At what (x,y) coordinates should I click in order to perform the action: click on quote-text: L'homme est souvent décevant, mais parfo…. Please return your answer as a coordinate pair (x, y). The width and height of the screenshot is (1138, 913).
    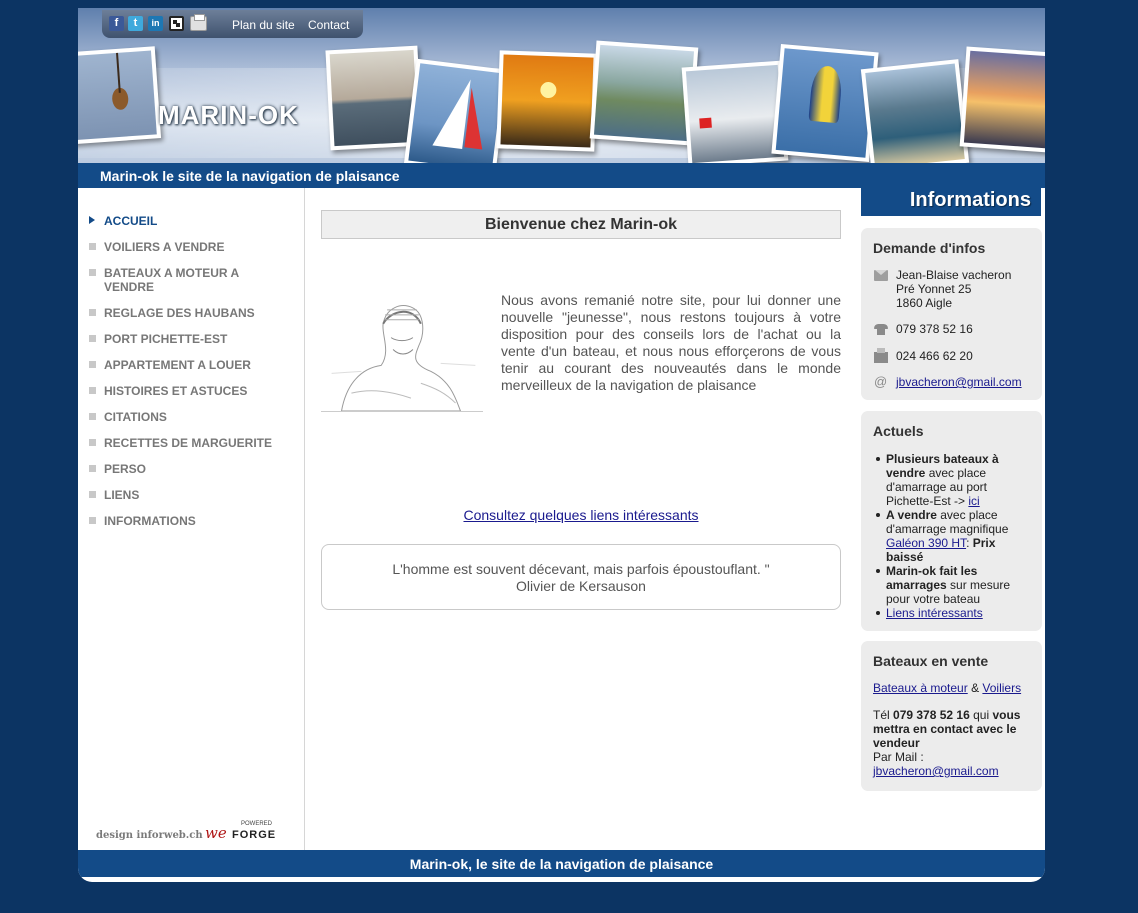
    Looking at the image, I should click on (581, 569).